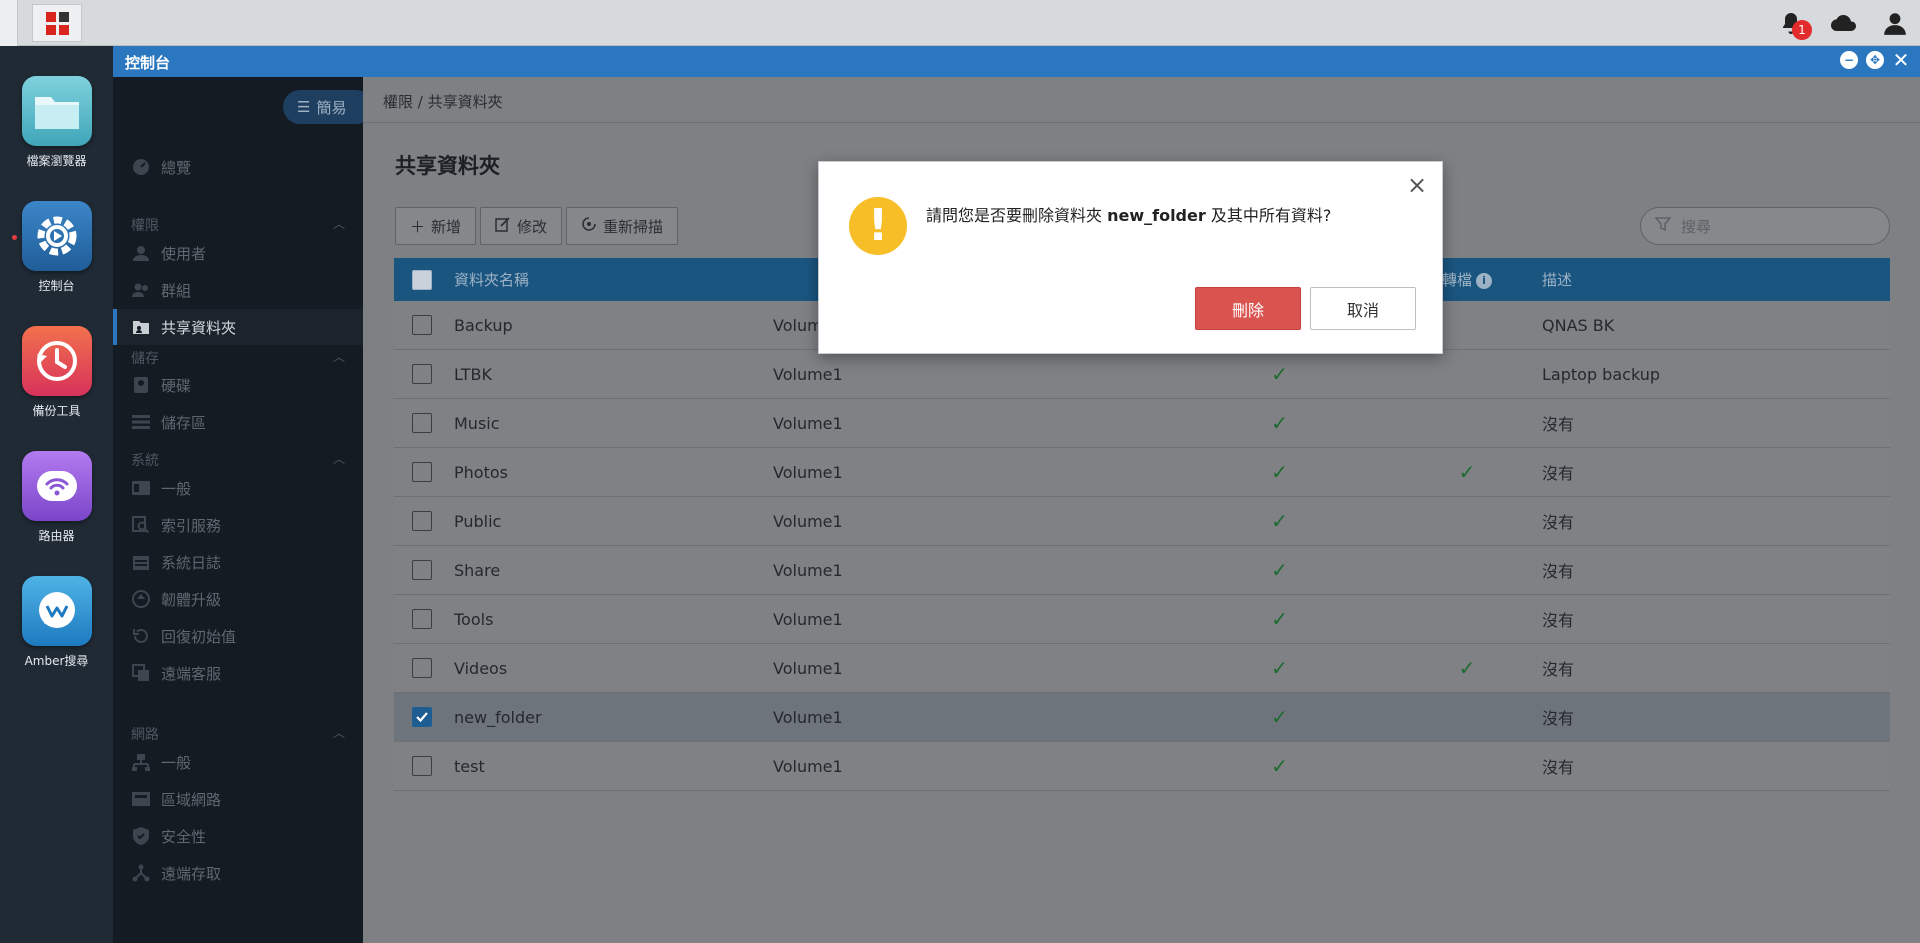 The image size is (1920, 943). I want to click on sidebar-group-storage: 儲存 ︿, so click(238, 358).